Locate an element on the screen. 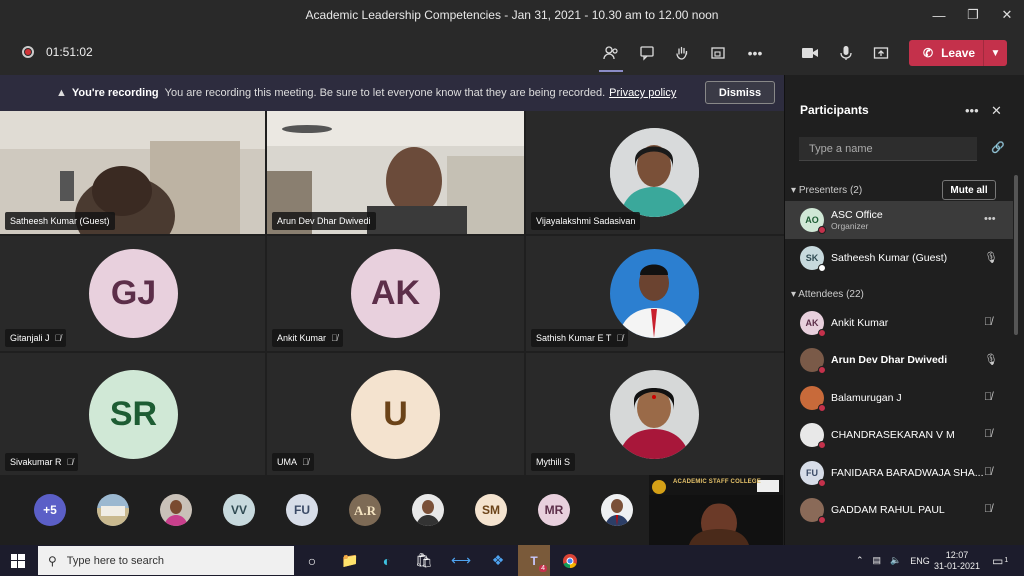 This screenshot has height=576, width=1024. chrome-icon is located at coordinates (570, 560).